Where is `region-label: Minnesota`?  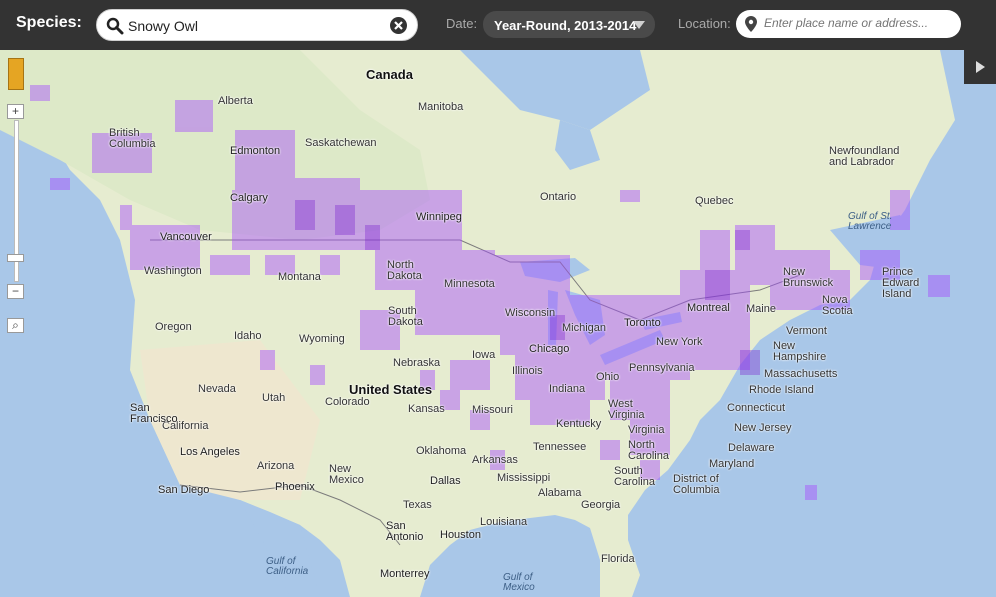
region-label: Minnesota is located at coordinates (469, 284).